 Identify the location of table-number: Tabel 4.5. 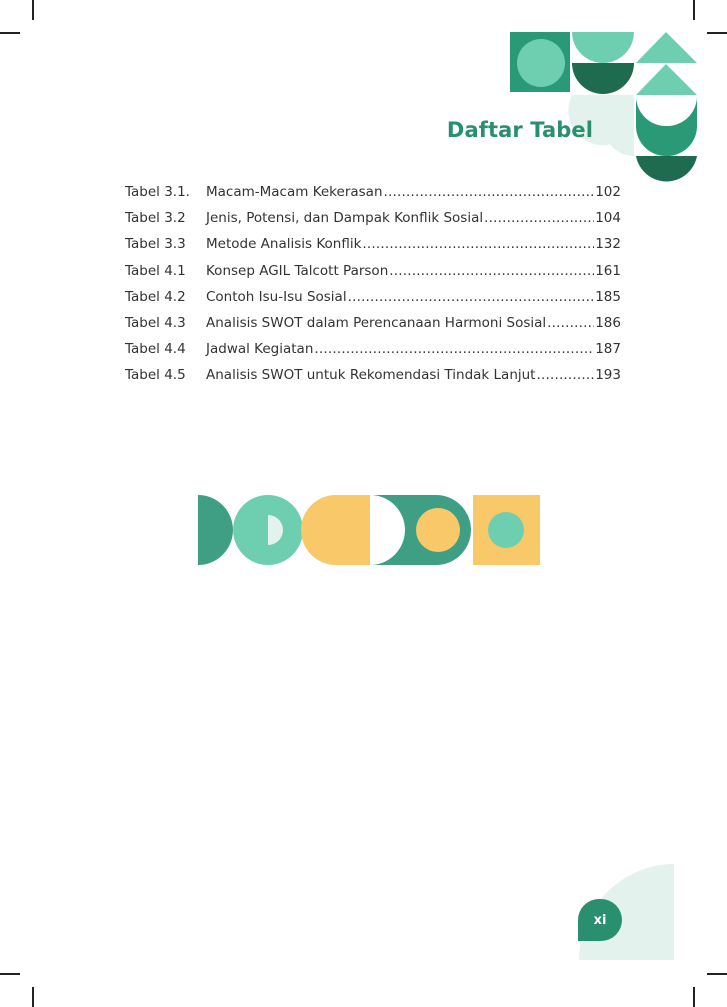
(155, 375).